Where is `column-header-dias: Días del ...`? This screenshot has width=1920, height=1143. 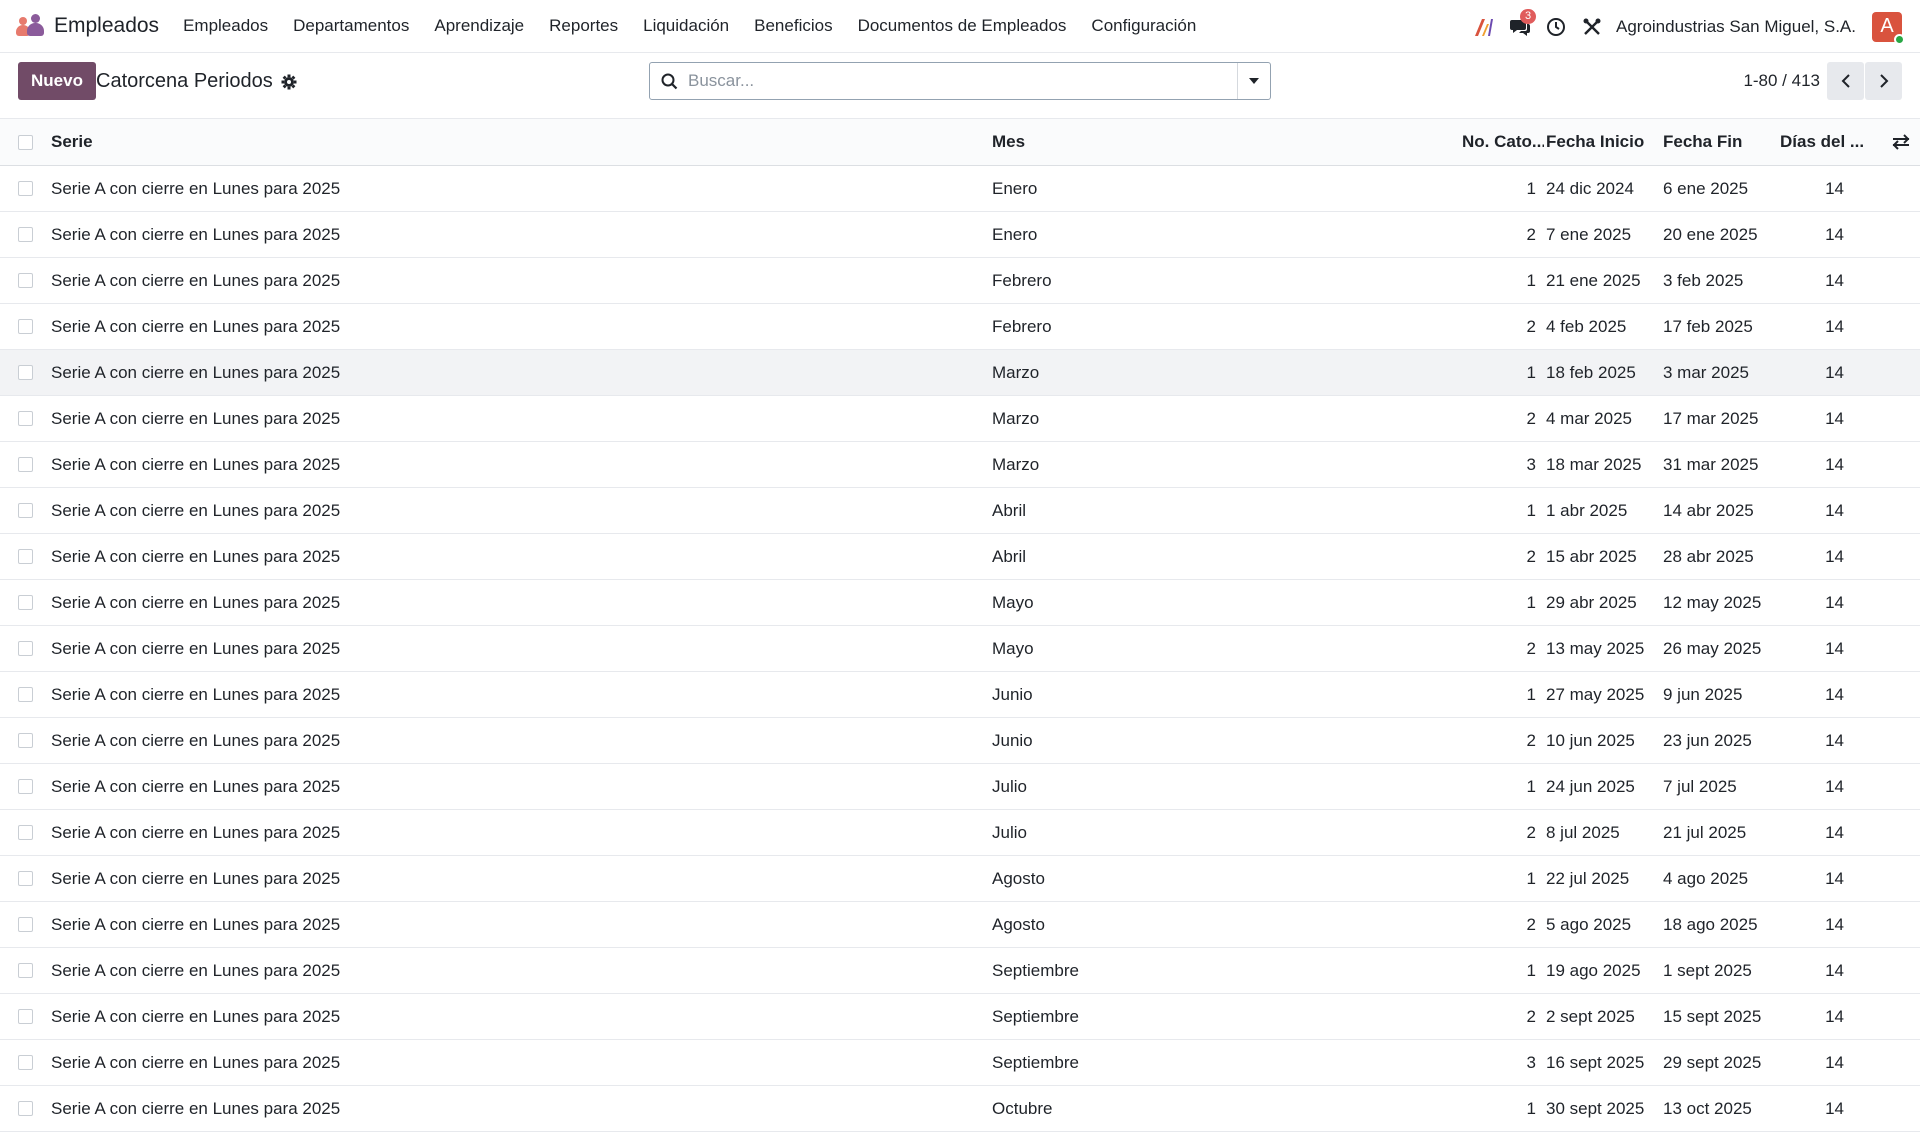 column-header-dias: Días del ... is located at coordinates (1830, 142).